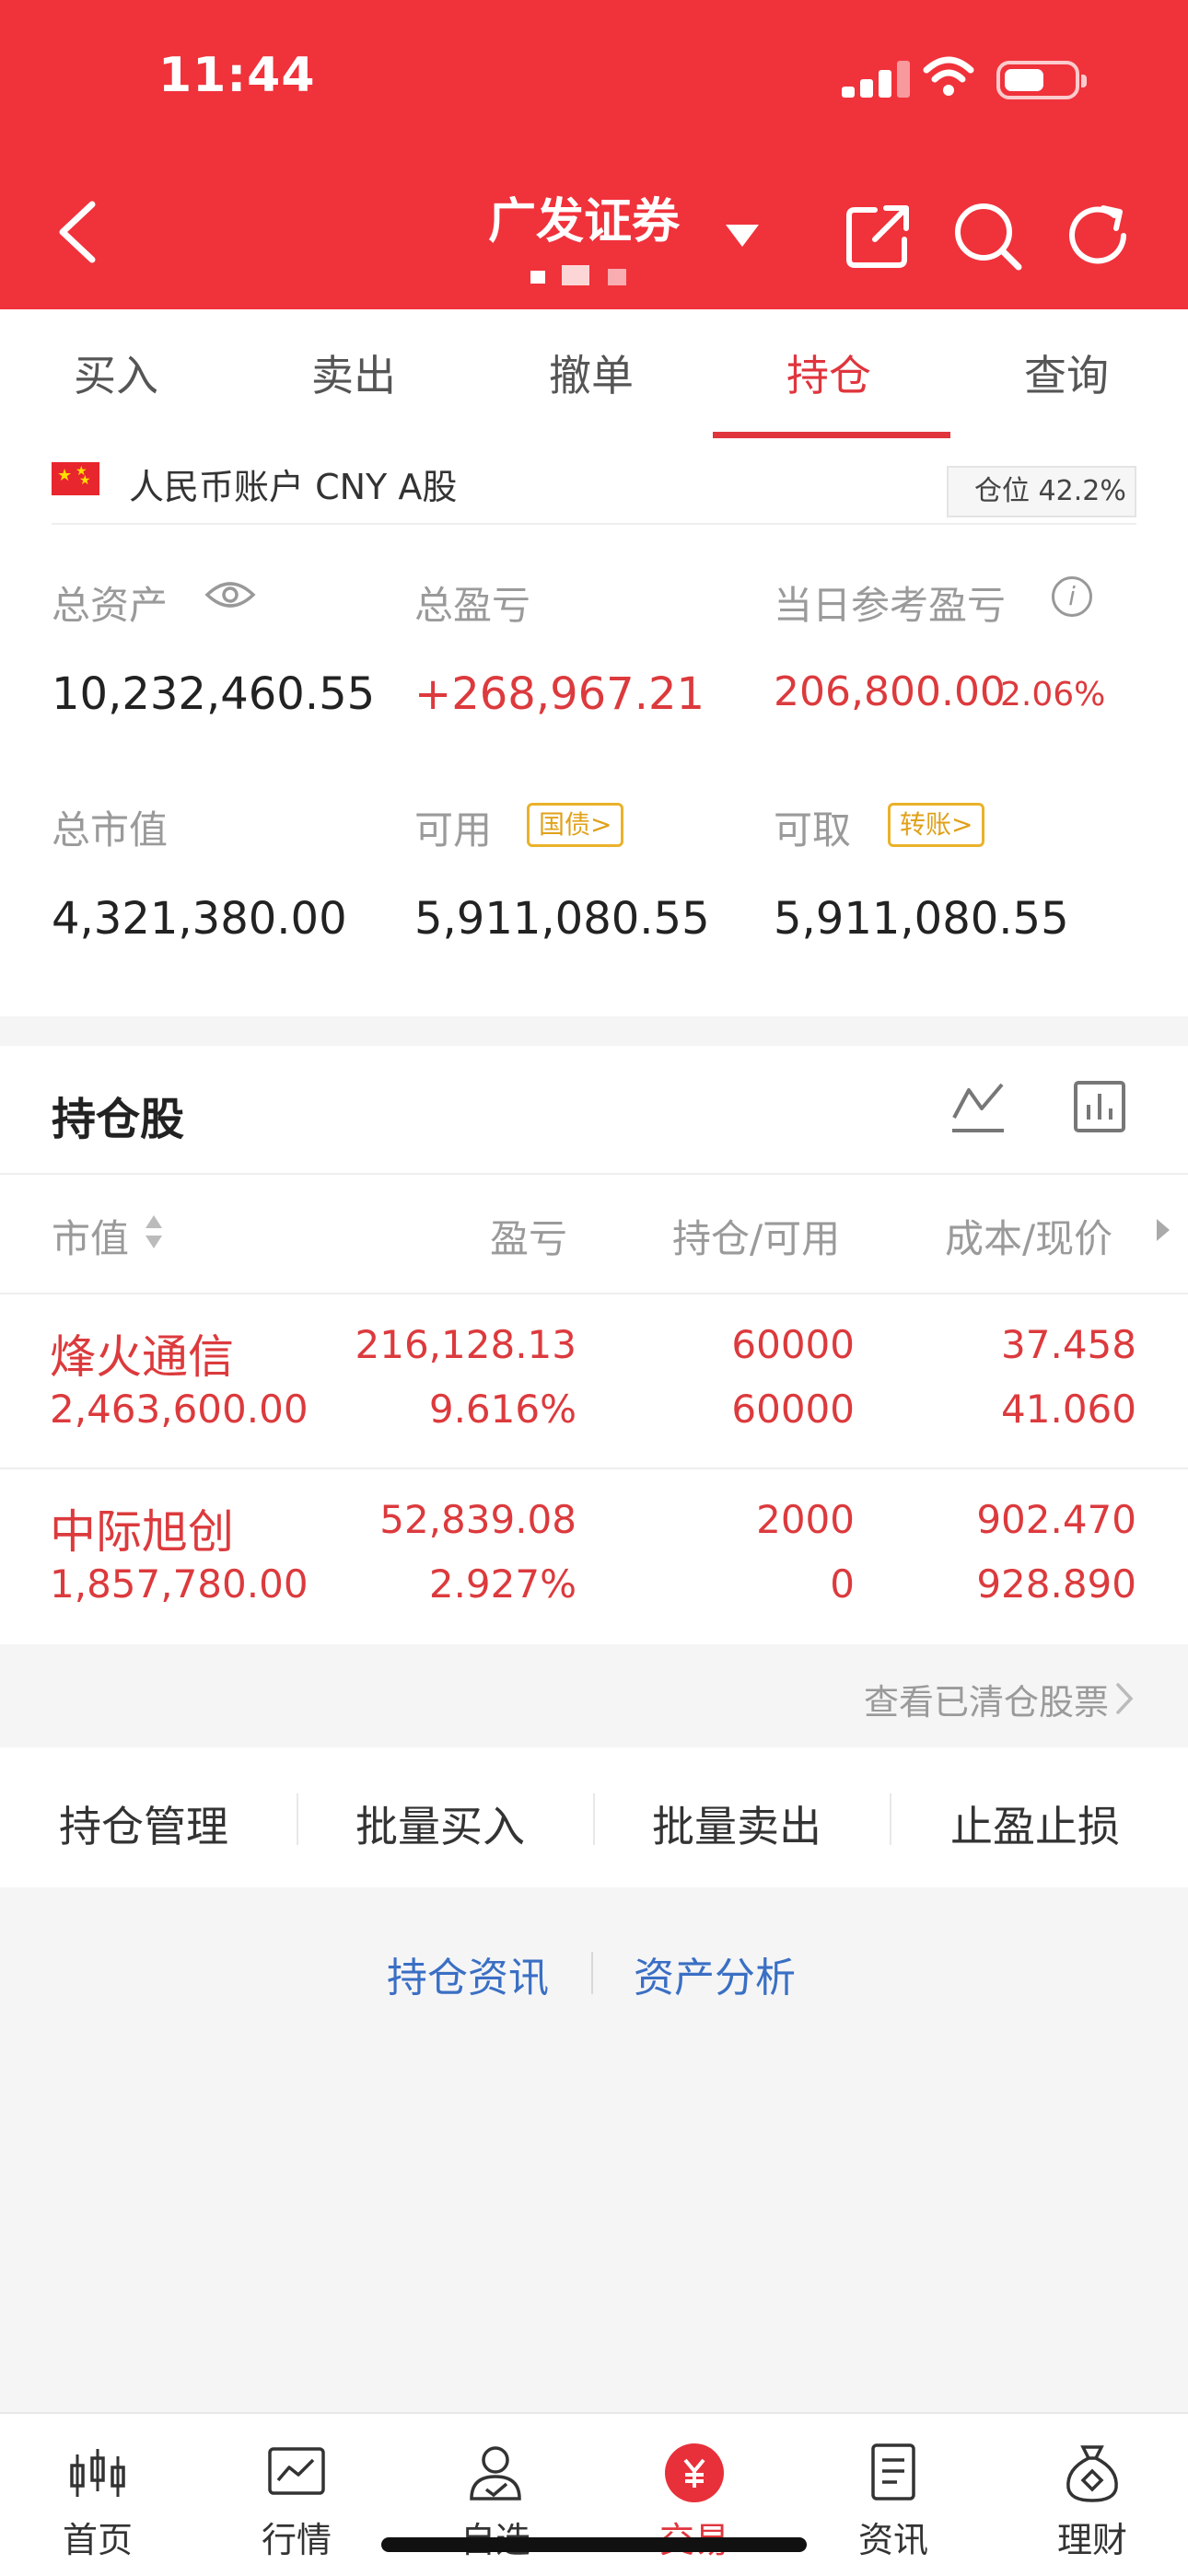  What do you see at coordinates (694, 2472) in the screenshot?
I see `yuan-icon` at bounding box center [694, 2472].